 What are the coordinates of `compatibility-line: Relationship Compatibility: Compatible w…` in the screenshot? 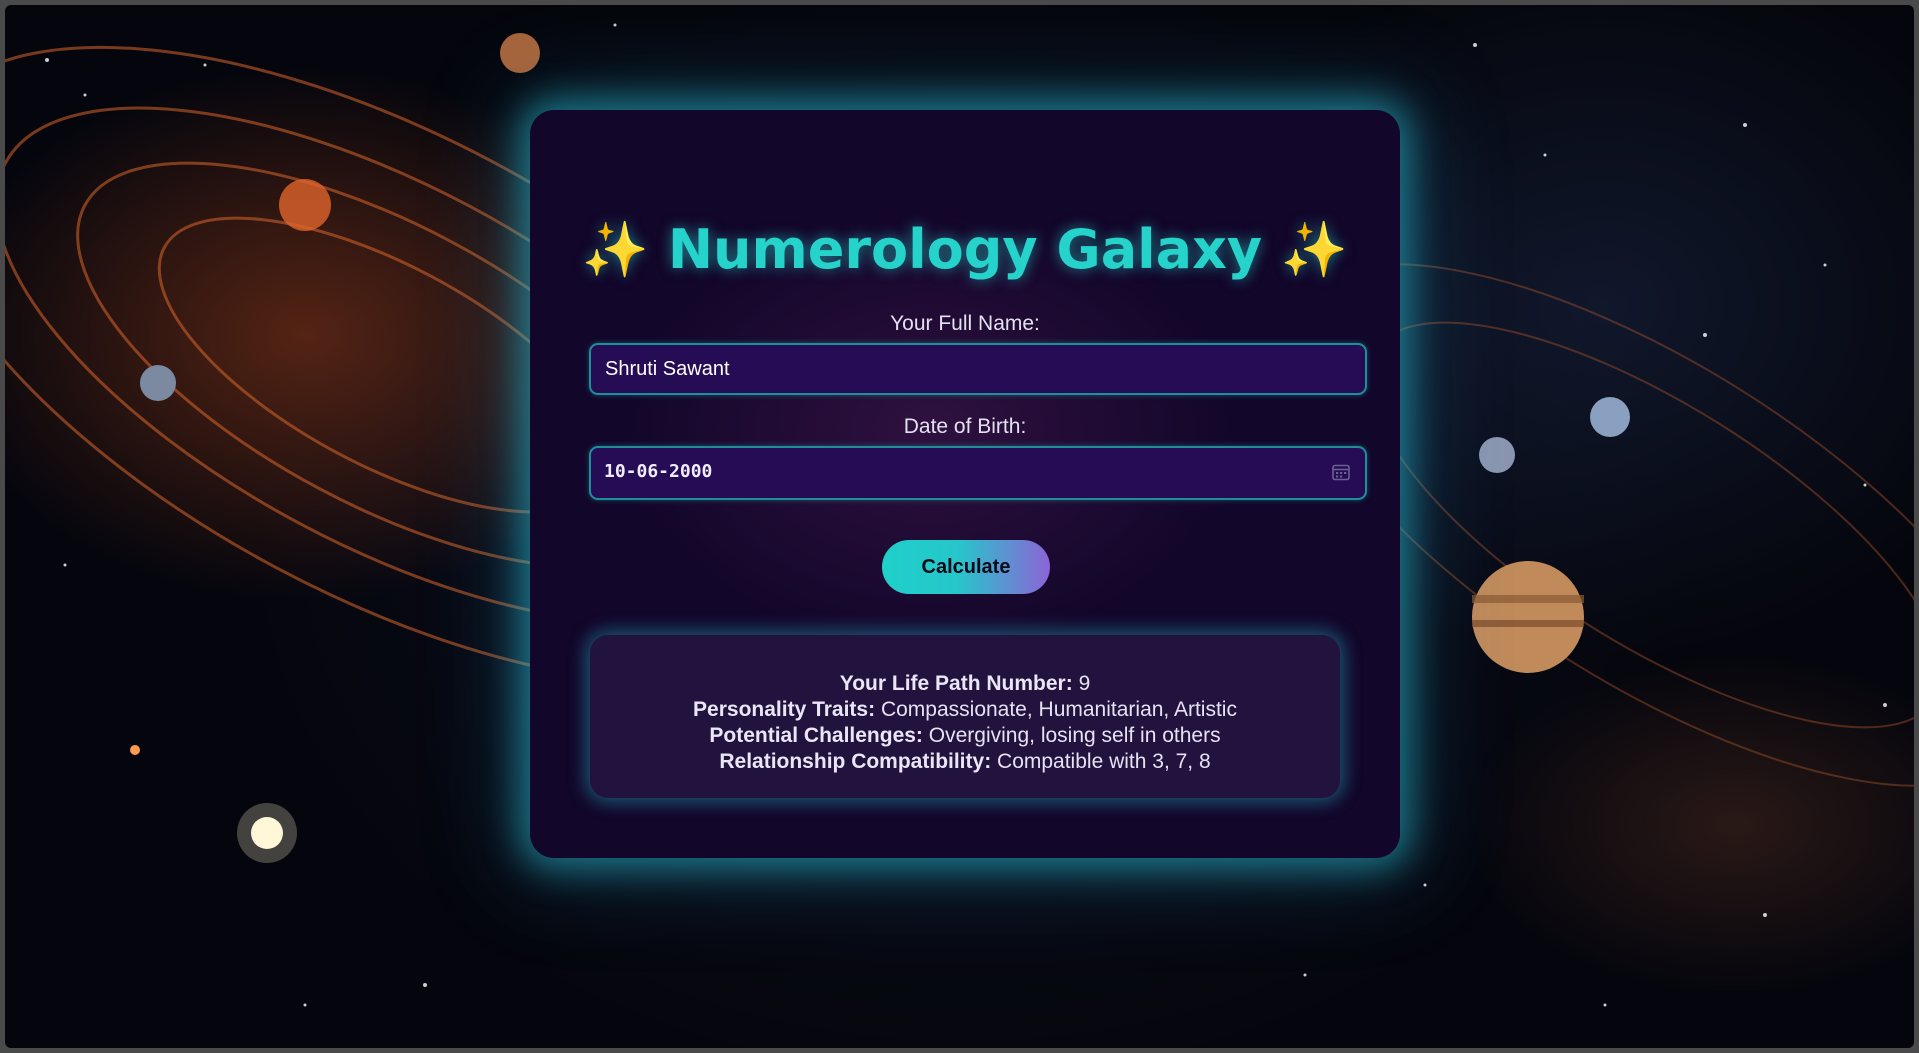 It's located at (965, 762).